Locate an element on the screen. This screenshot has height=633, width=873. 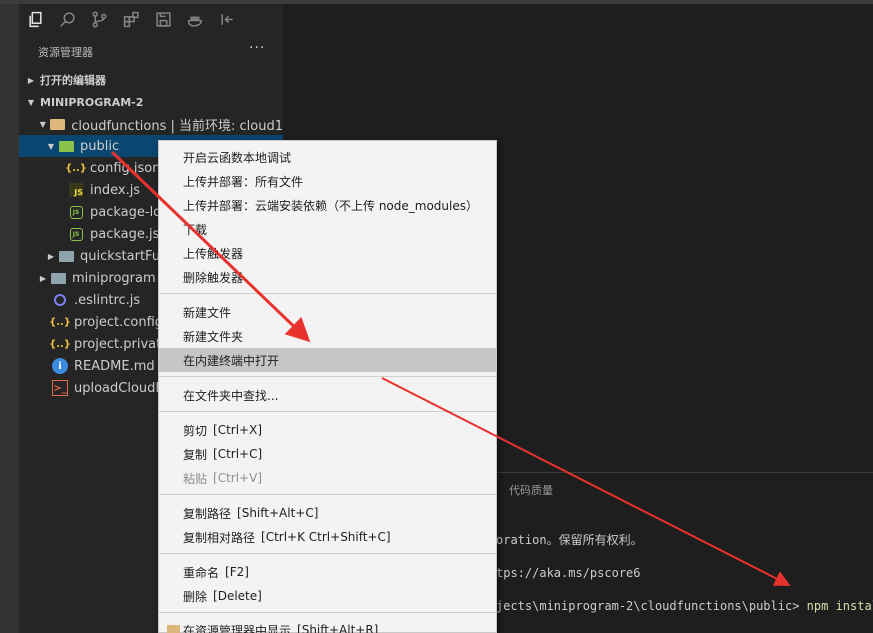
explorer-tab is located at coordinates (35, 19).